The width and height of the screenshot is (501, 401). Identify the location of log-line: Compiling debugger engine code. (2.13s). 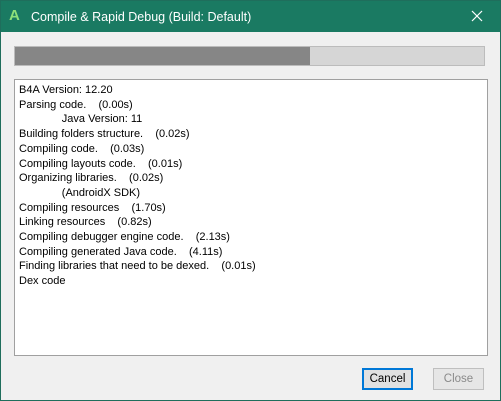
(124, 237).